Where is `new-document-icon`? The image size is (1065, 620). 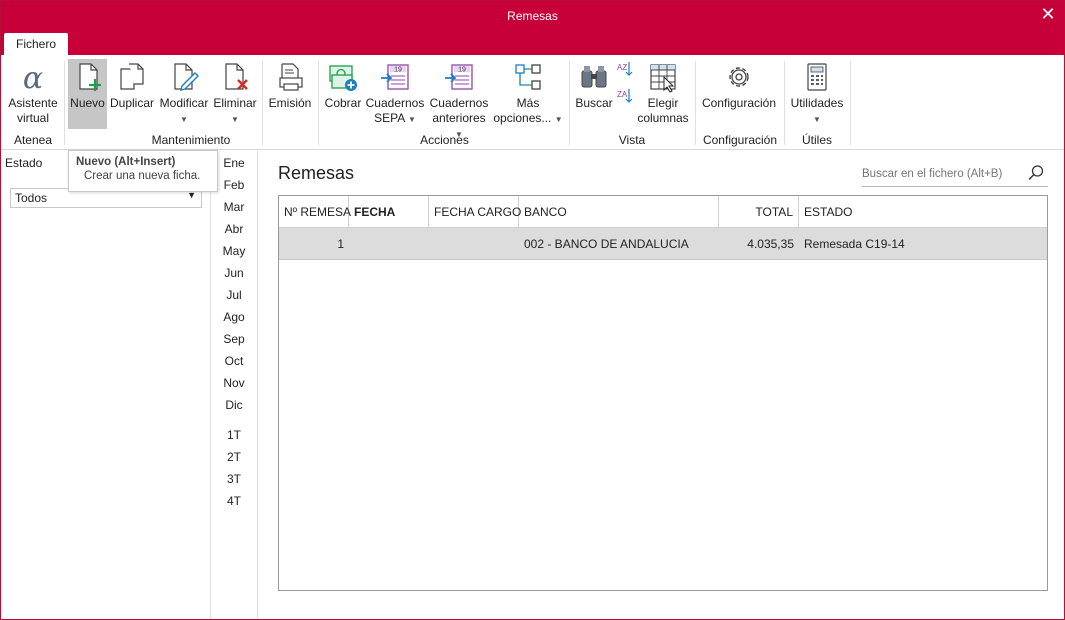
new-document-icon is located at coordinates (89, 77).